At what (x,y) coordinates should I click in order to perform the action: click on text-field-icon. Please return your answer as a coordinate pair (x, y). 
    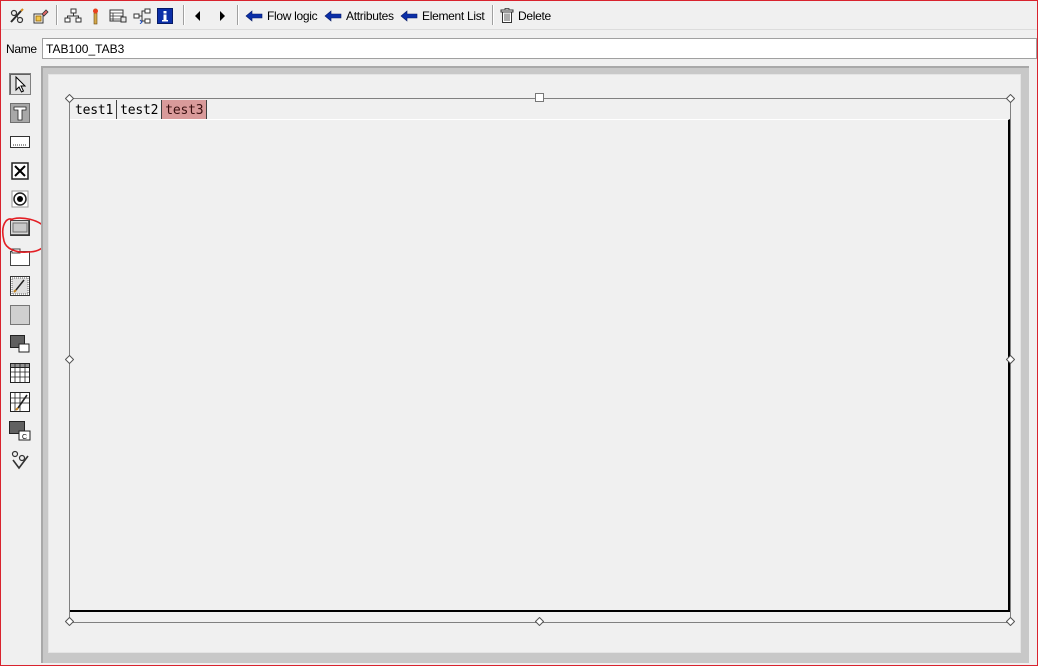
    Looking at the image, I should click on (20, 113).